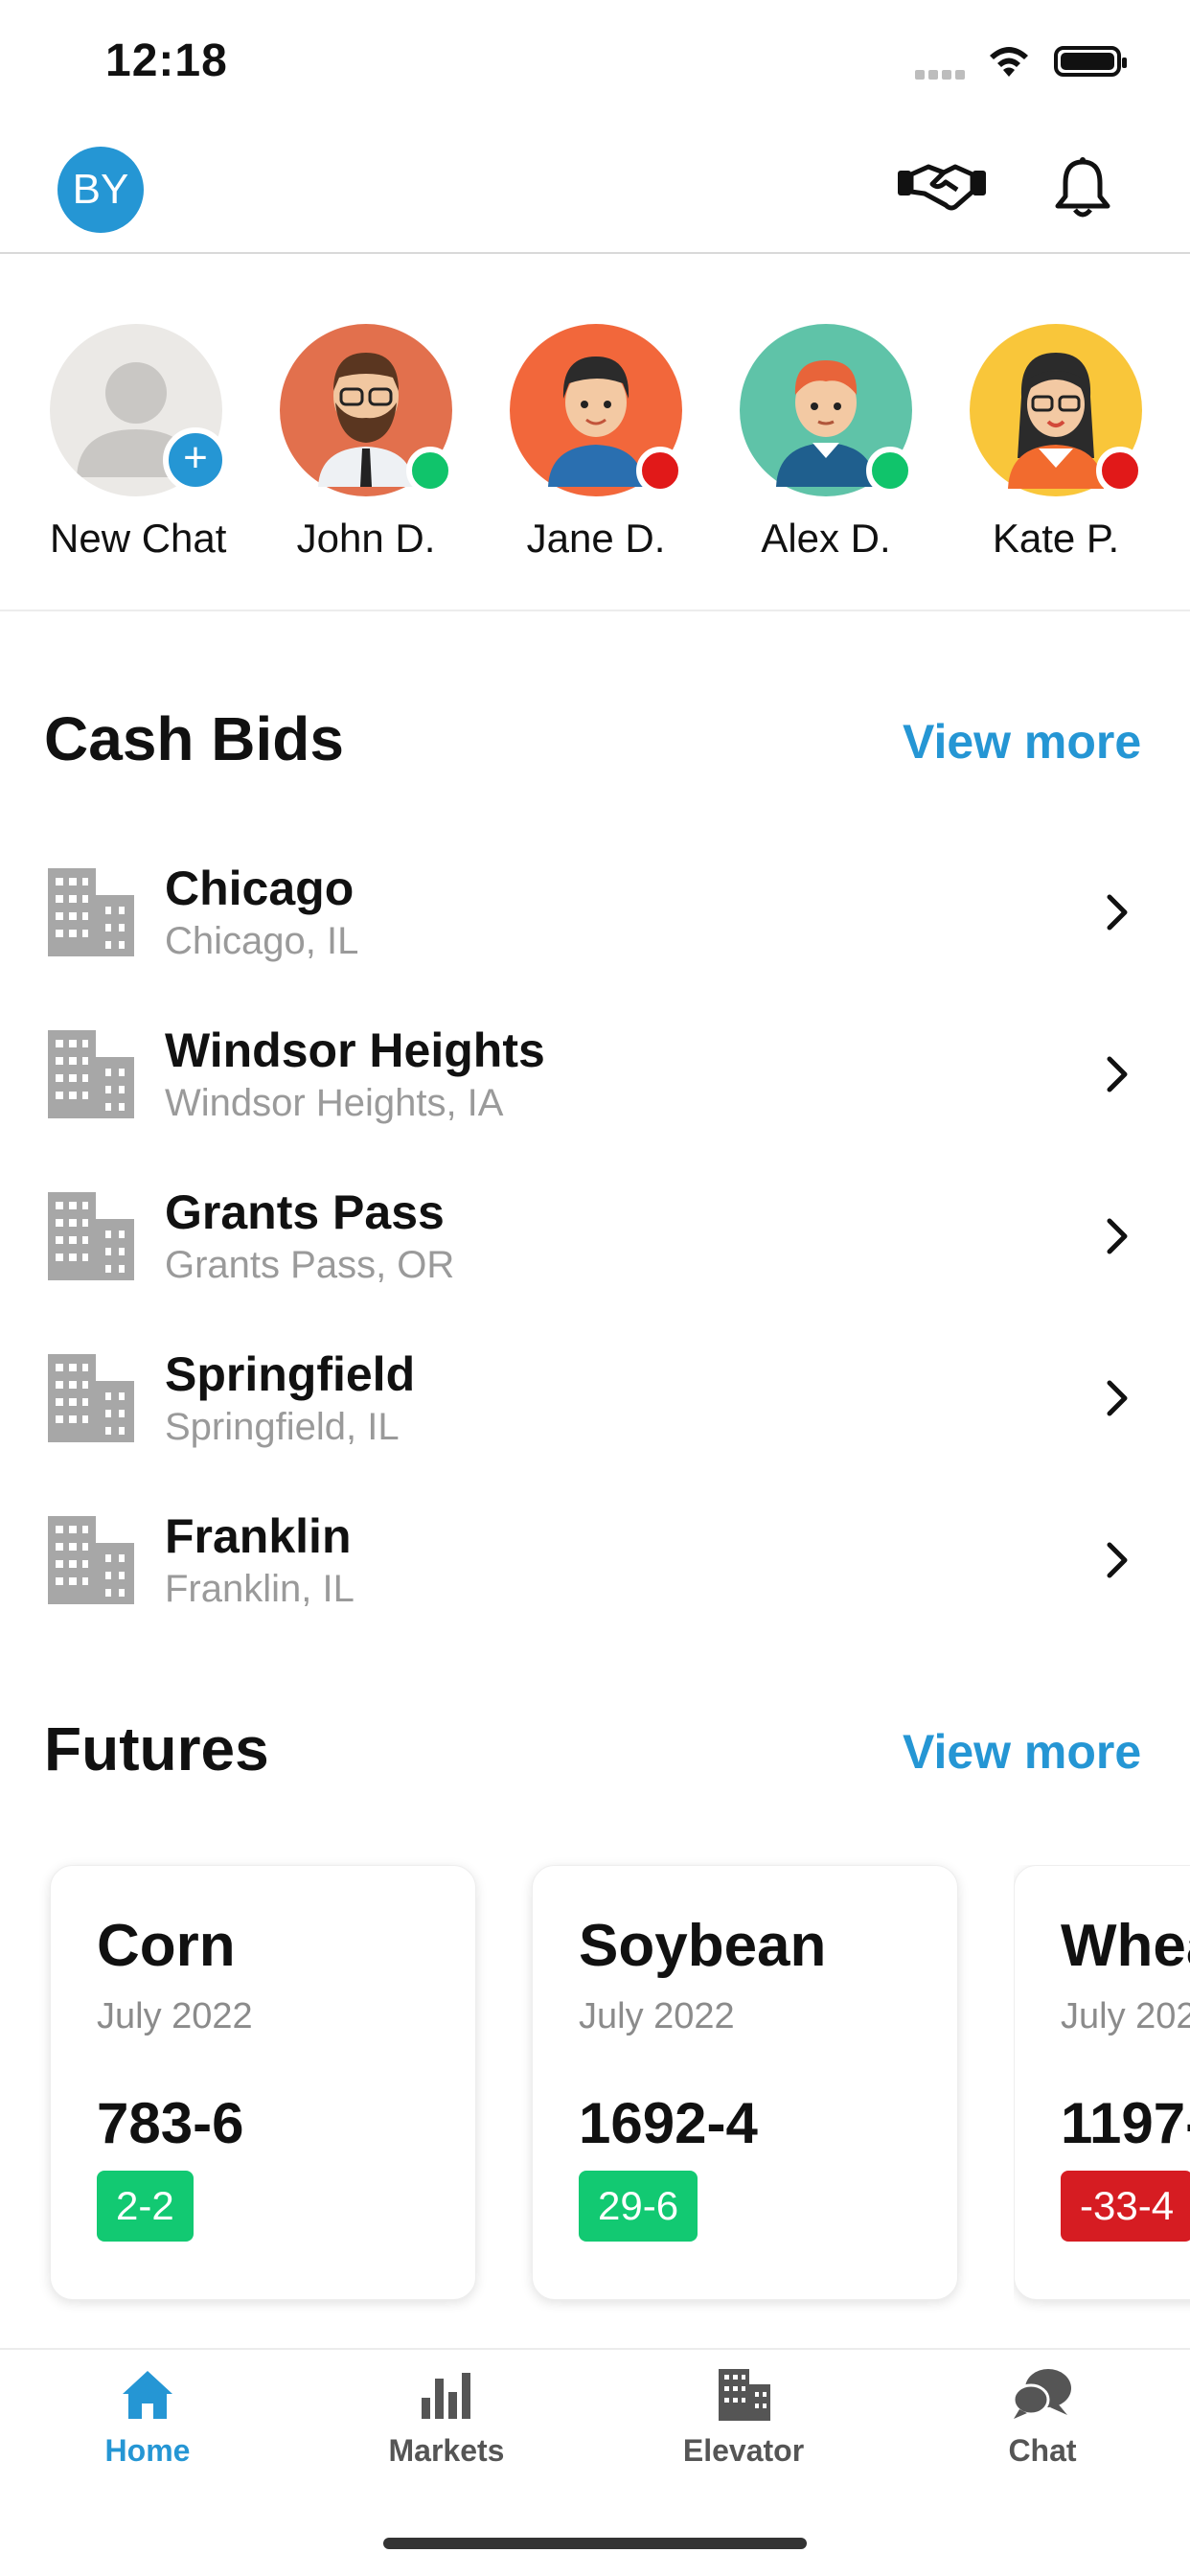  What do you see at coordinates (290, 1374) in the screenshot?
I see `cash-bid-name: Springfield` at bounding box center [290, 1374].